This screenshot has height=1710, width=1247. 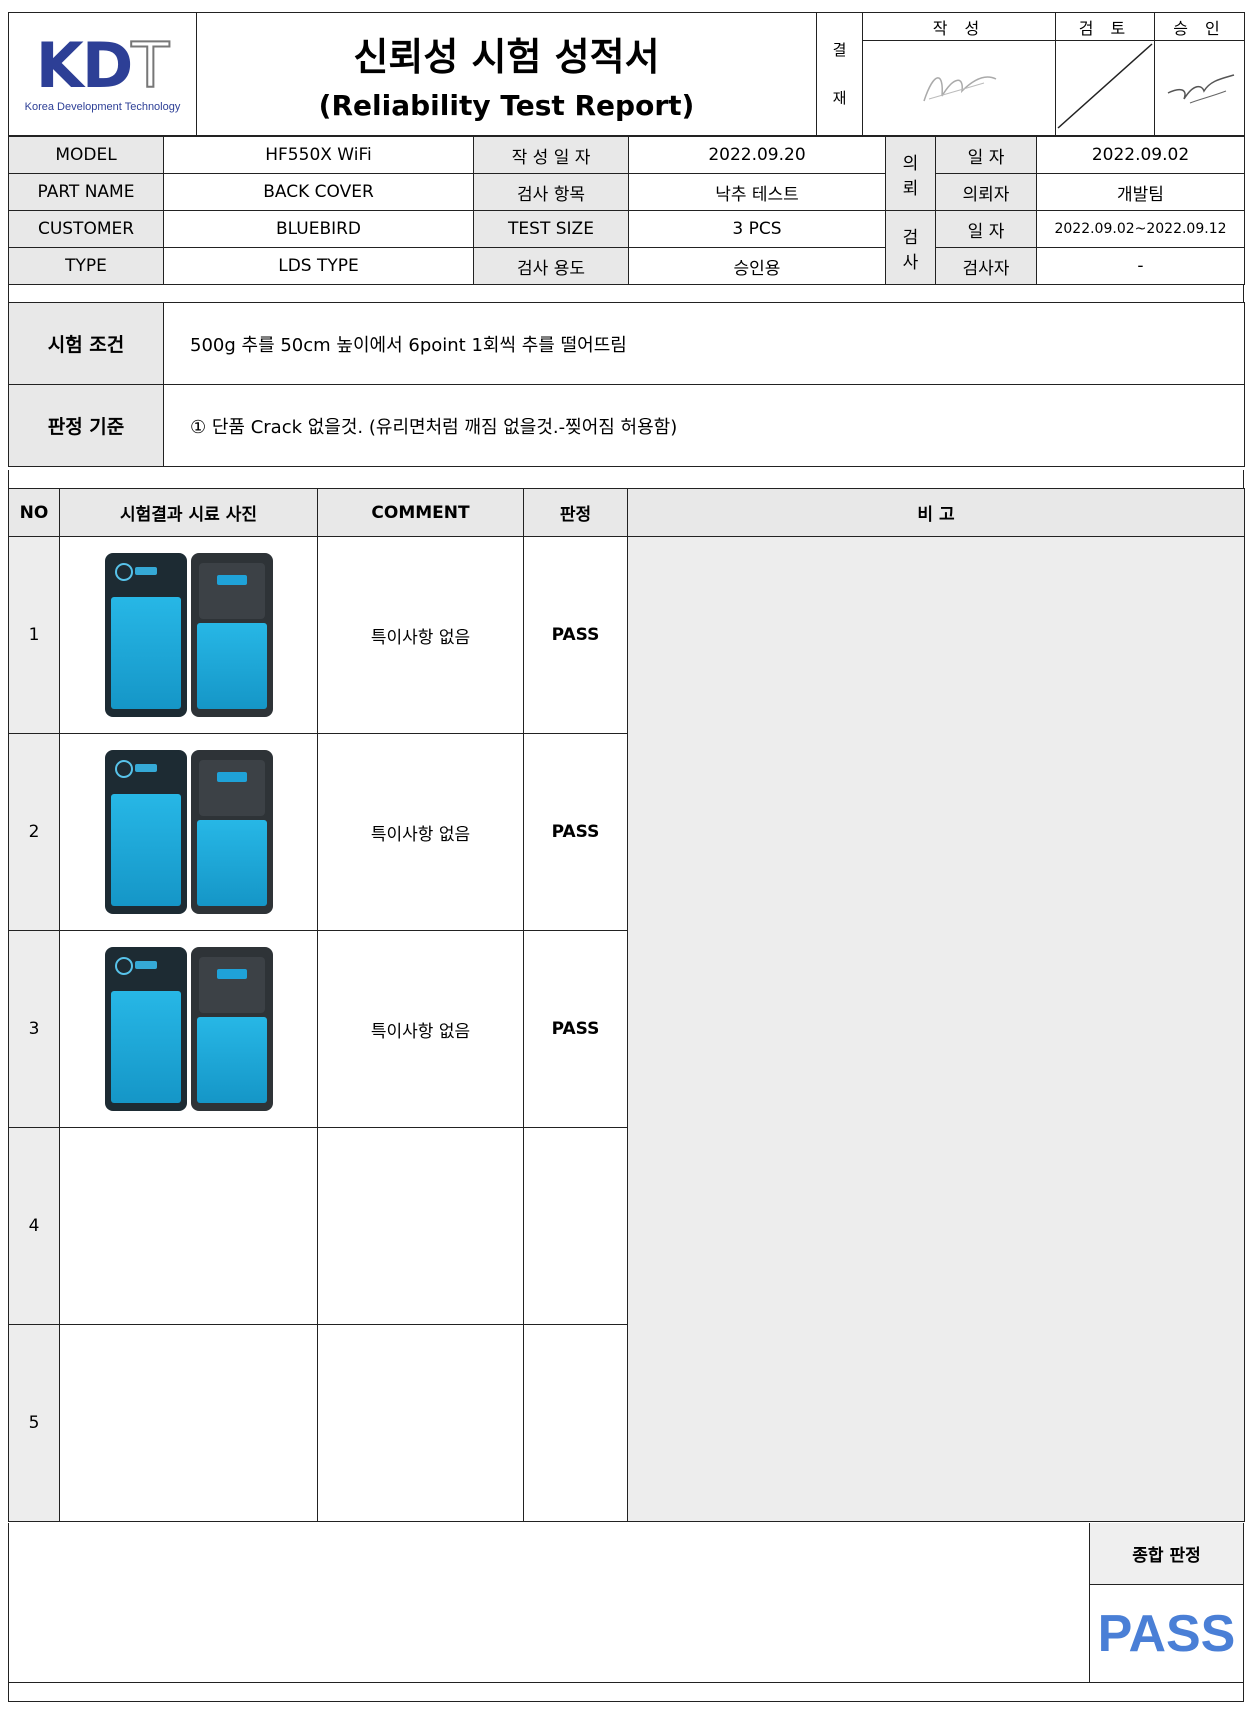 I want to click on signature-slash-icon, so click(x=1105, y=85).